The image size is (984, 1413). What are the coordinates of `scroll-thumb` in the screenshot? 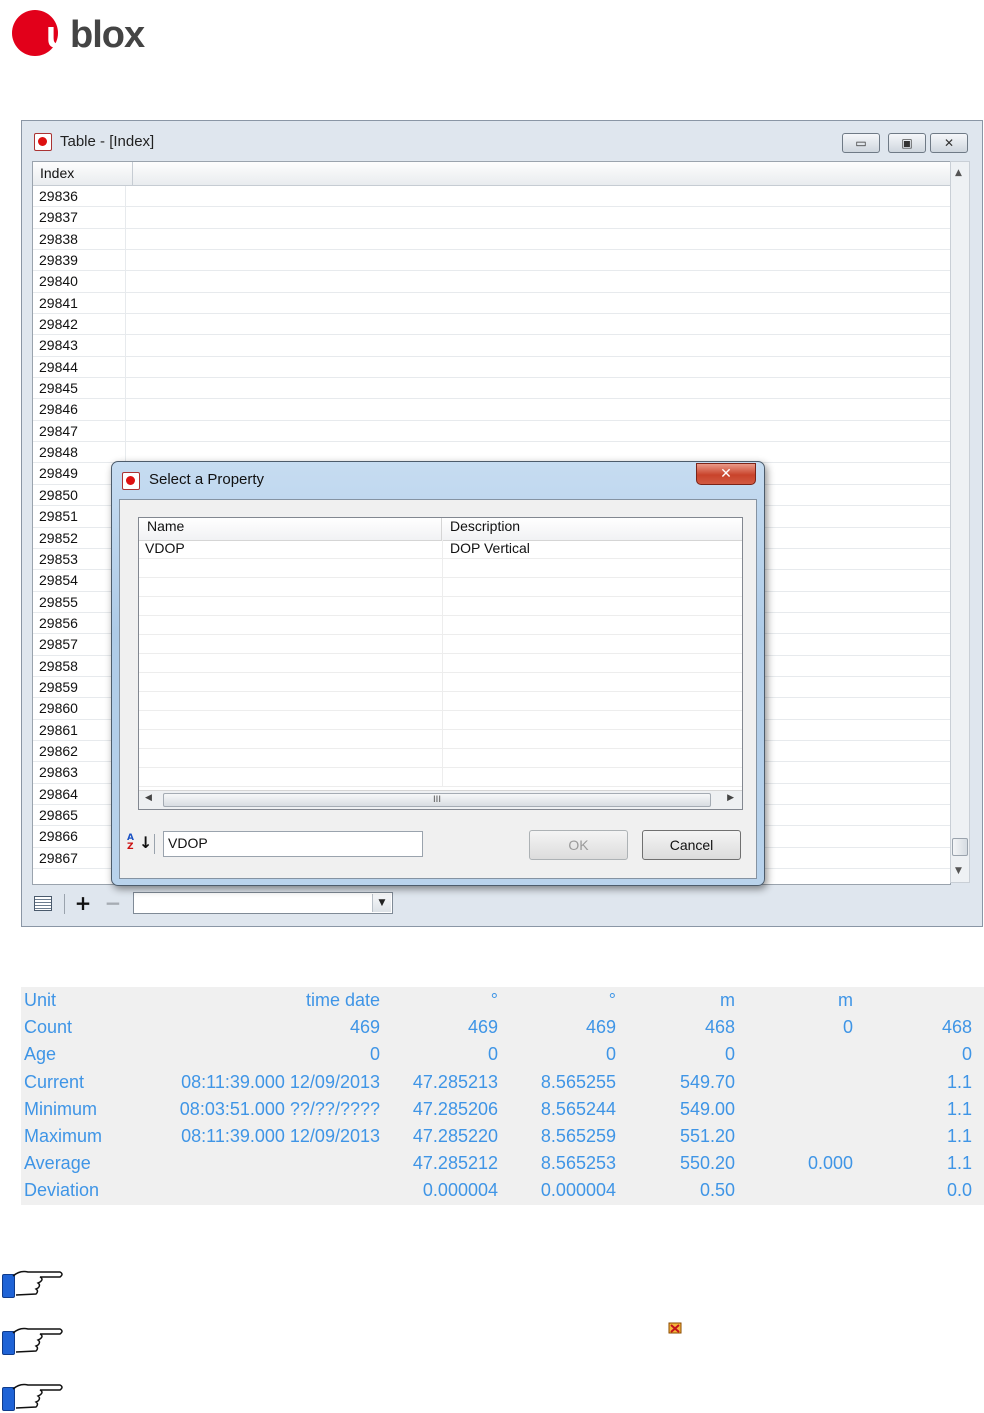 It's located at (960, 847).